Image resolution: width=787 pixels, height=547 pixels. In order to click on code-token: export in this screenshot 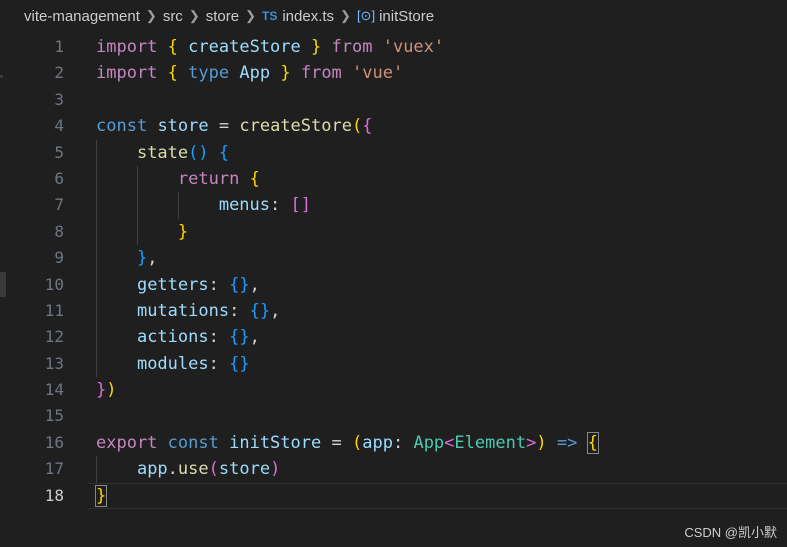, I will do `click(127, 442)`.